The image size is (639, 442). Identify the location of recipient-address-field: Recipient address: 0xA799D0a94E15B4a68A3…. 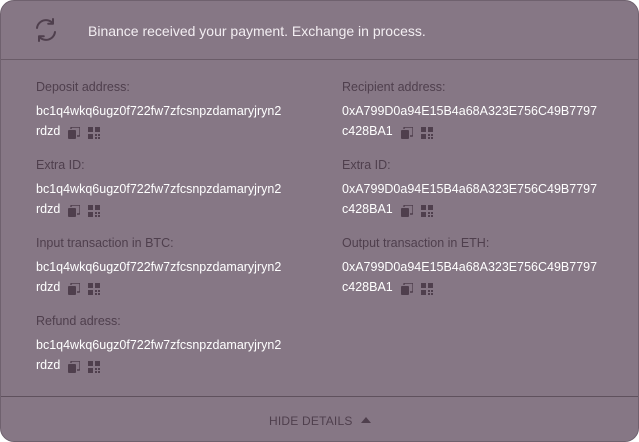
(476, 118).